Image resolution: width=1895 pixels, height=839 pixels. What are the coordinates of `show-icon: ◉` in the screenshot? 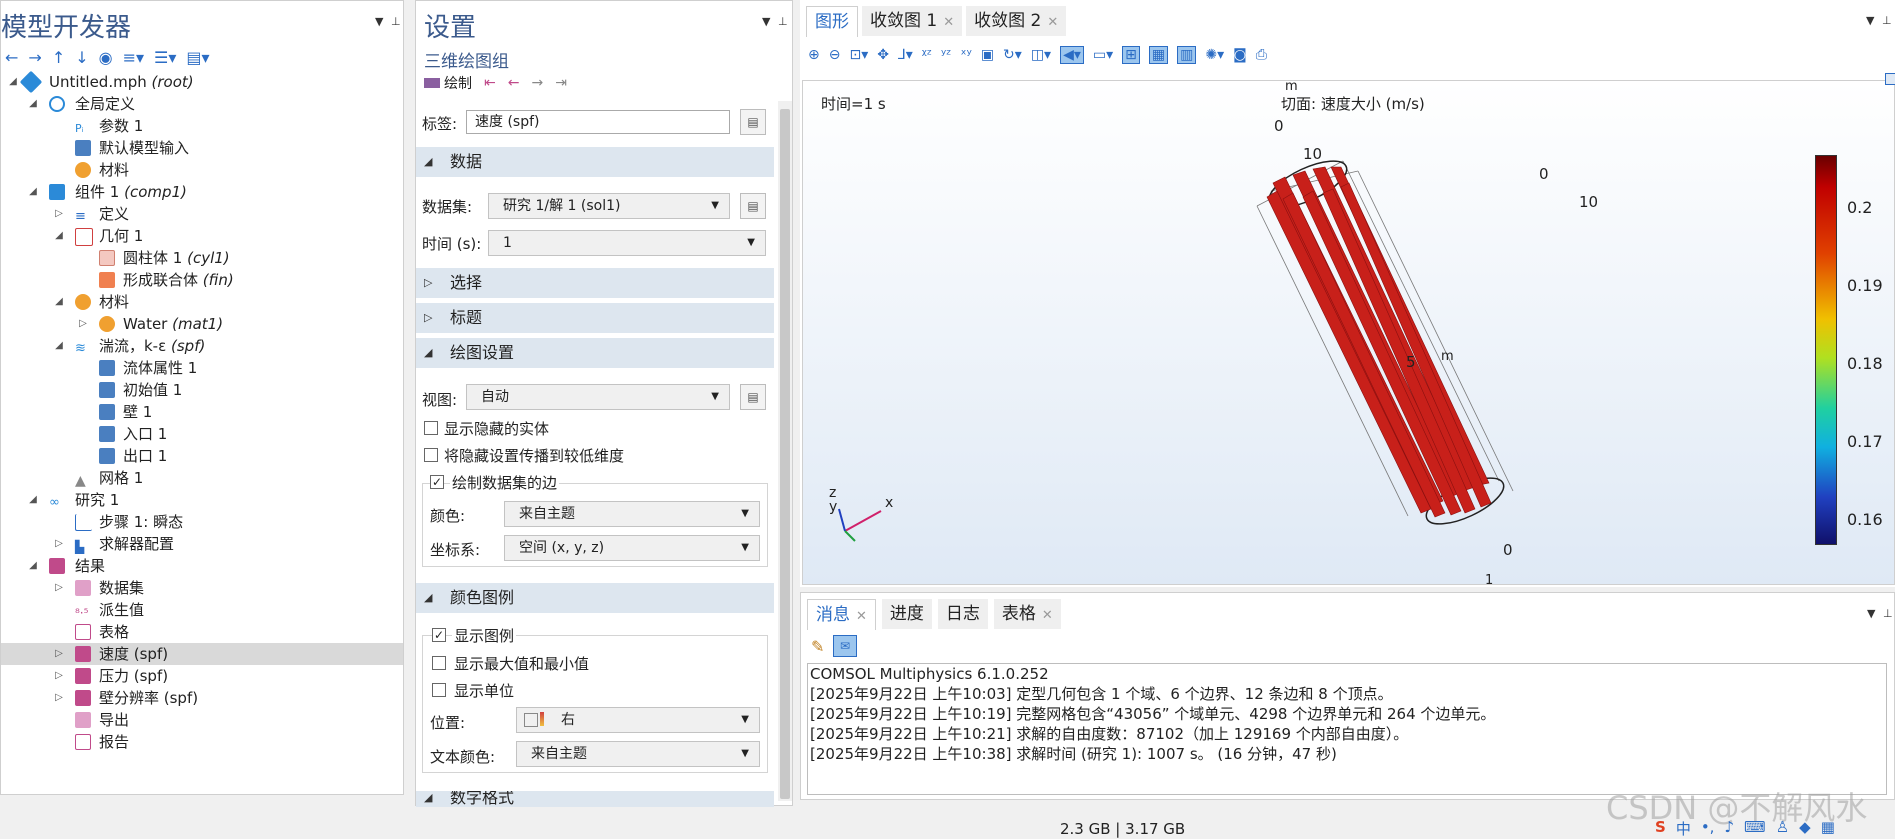 It's located at (106, 57).